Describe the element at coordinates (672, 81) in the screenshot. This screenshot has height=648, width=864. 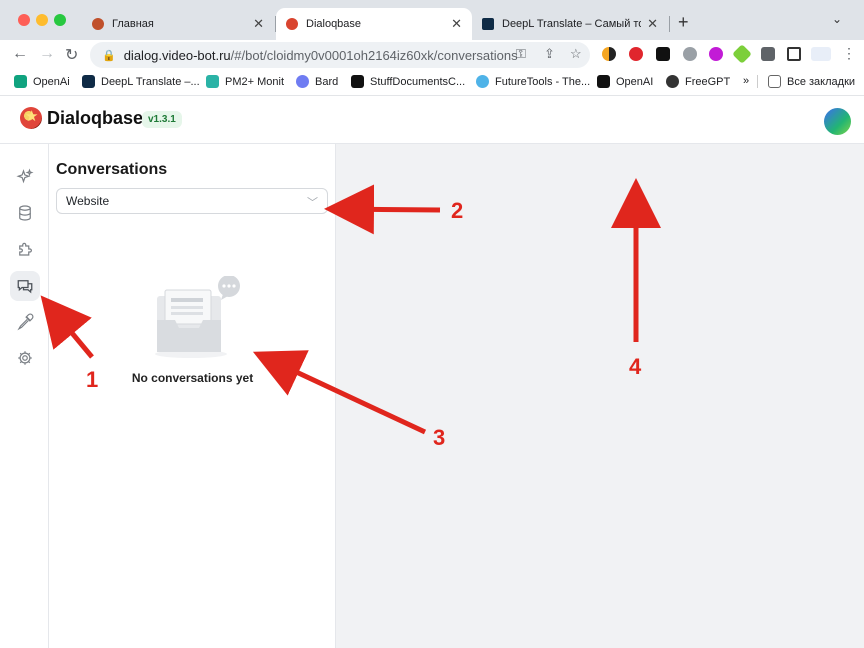
I see `freegpt-icon` at that location.